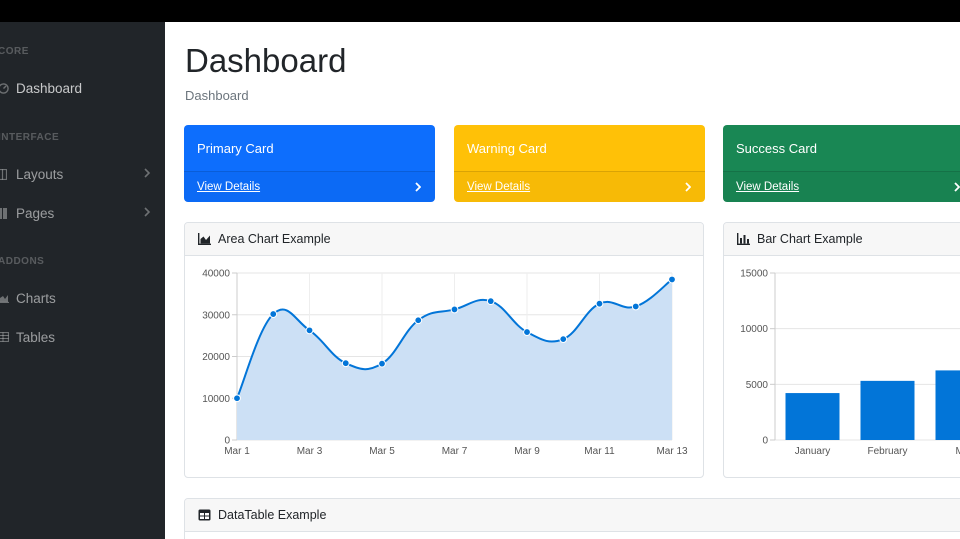 The width and height of the screenshot is (960, 539). Describe the element at coordinates (757, 385) in the screenshot. I see `y-tick-label: 5000` at that location.